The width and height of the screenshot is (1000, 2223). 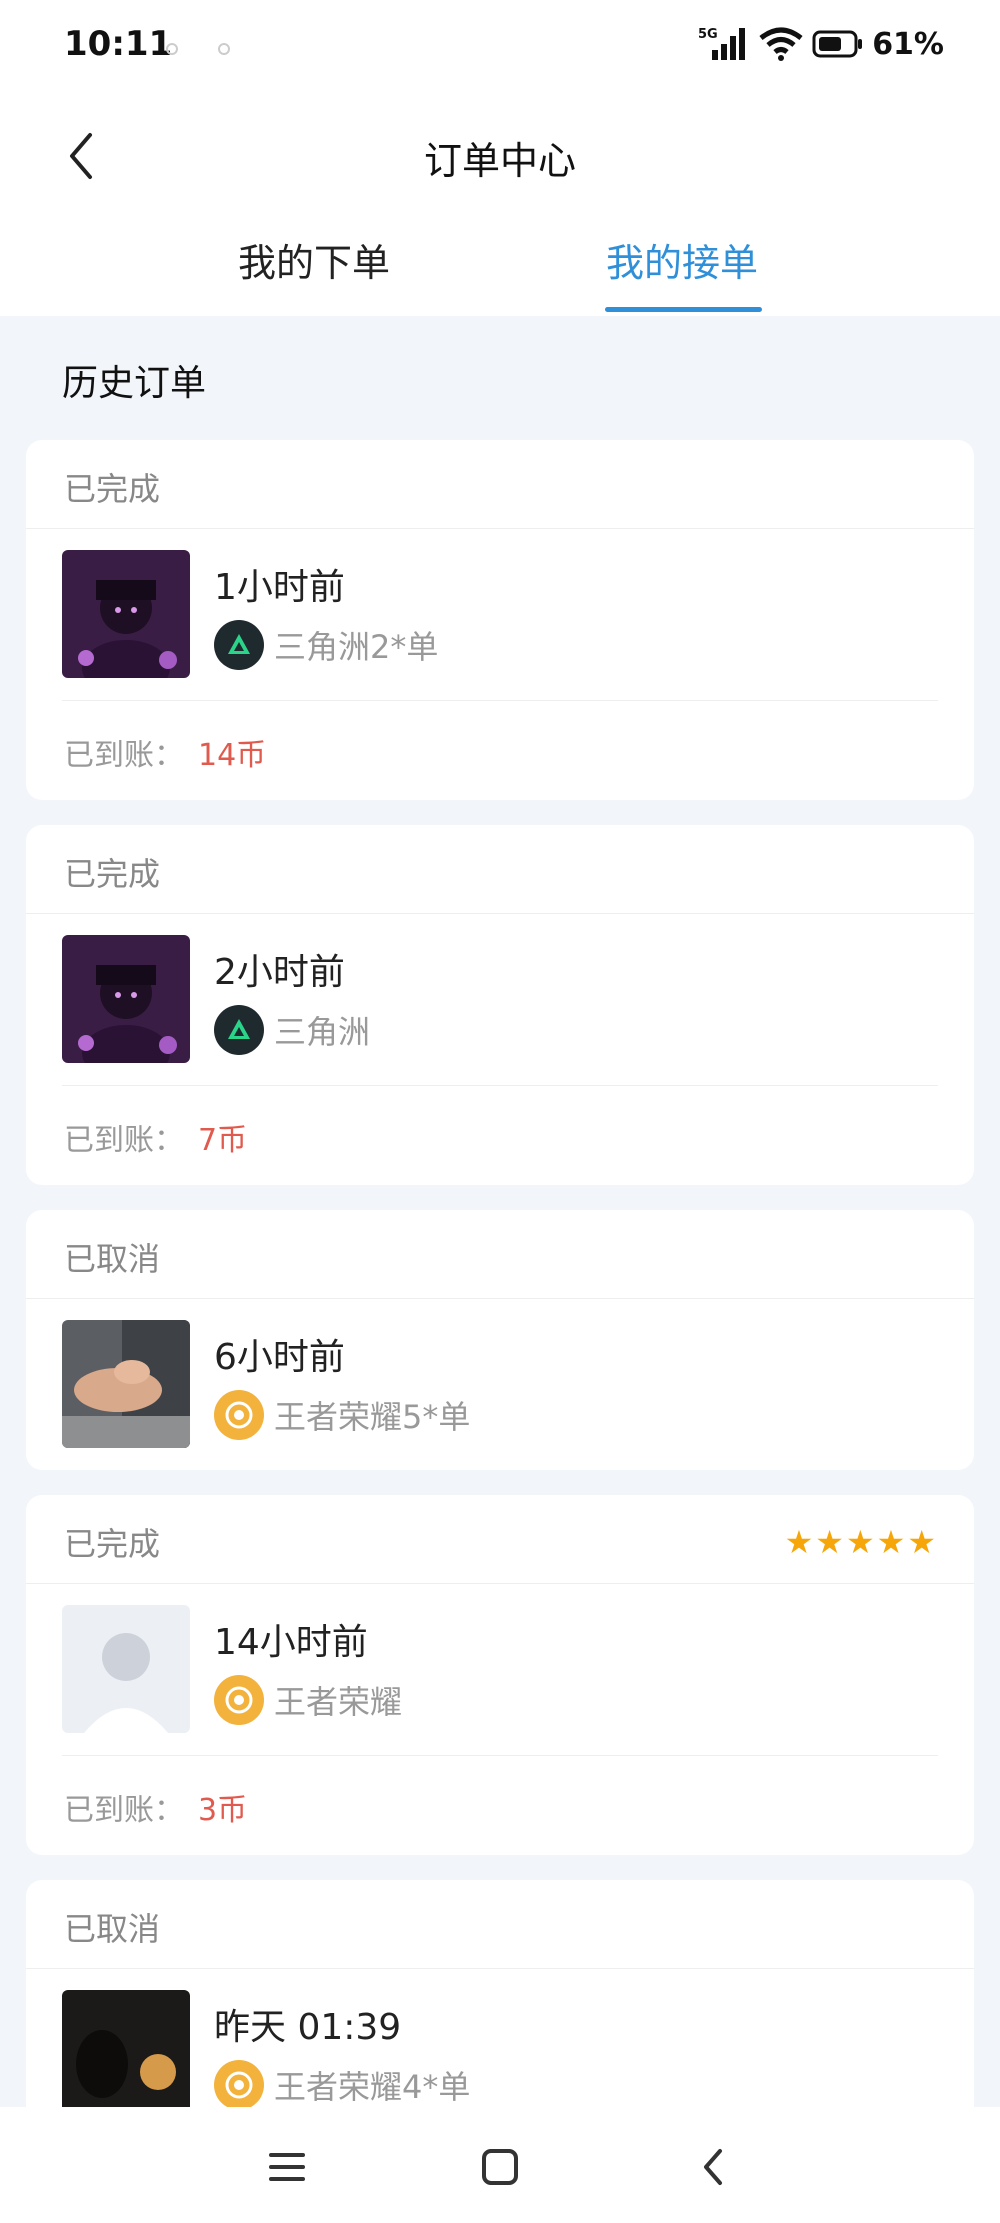 I want to click on game-name: 王者荣耀, so click(x=338, y=1702).